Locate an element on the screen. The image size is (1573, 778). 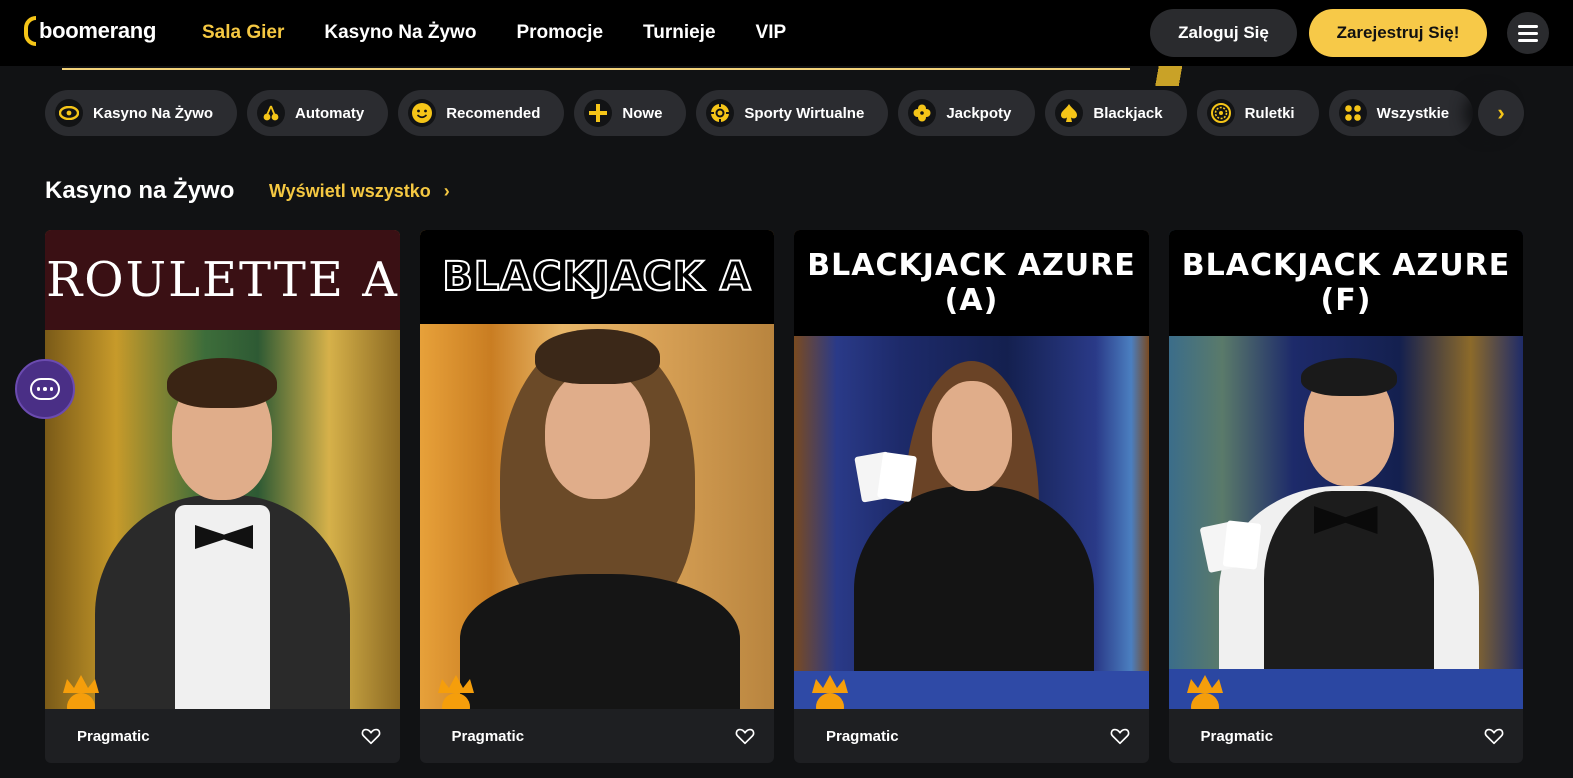
smiley-icon is located at coordinates (422, 113).